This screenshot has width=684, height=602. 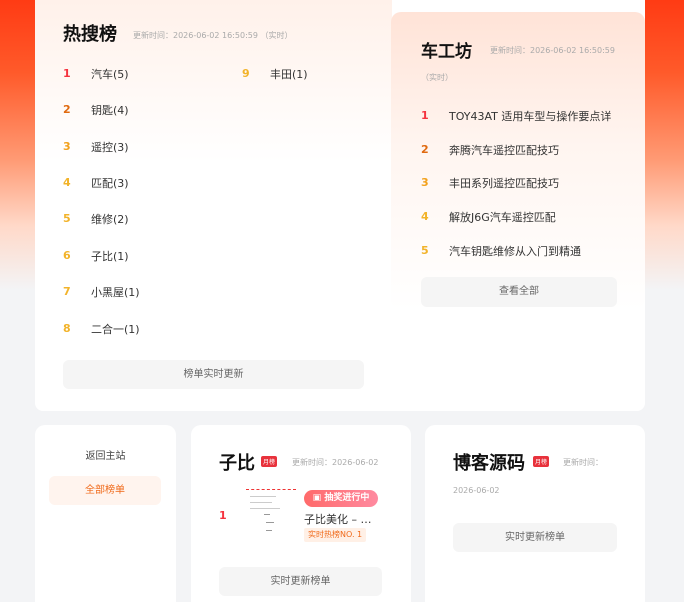 I want to click on hot-search-update-time: 更新时间：2026-06-02 16:50:59 （实时）, so click(x=213, y=35).